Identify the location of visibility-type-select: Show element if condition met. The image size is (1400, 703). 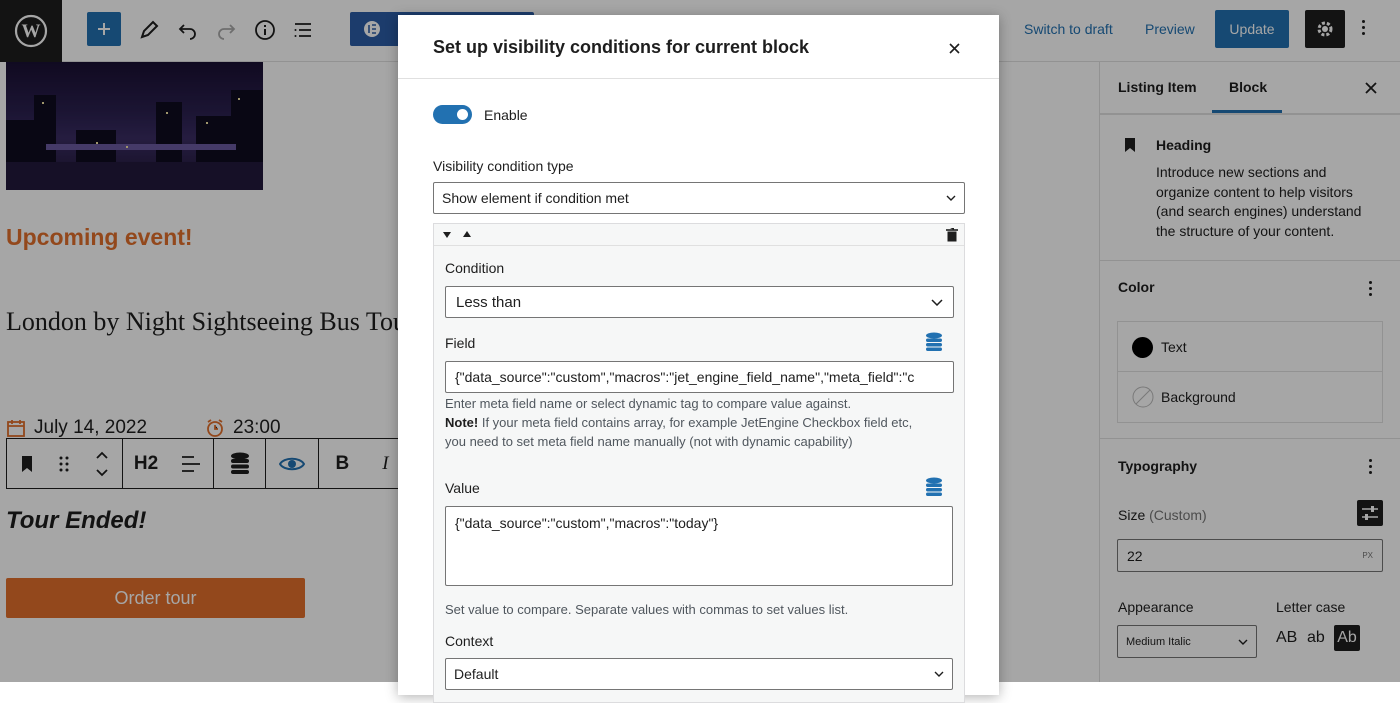
(699, 198).